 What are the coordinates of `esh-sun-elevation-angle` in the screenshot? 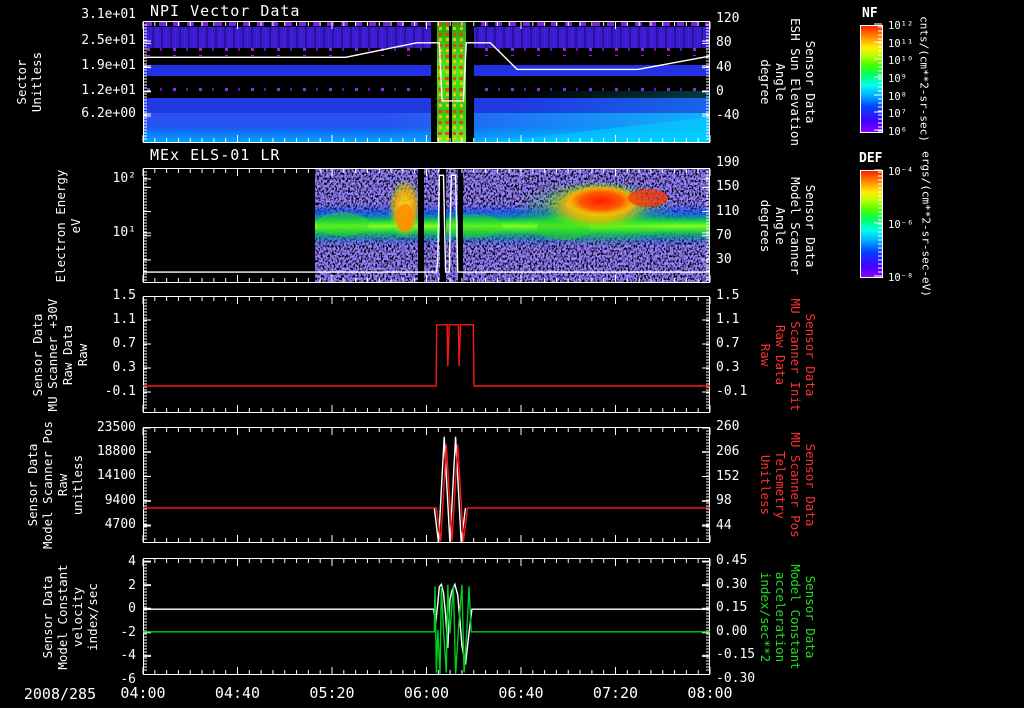 It's located at (427, 72).